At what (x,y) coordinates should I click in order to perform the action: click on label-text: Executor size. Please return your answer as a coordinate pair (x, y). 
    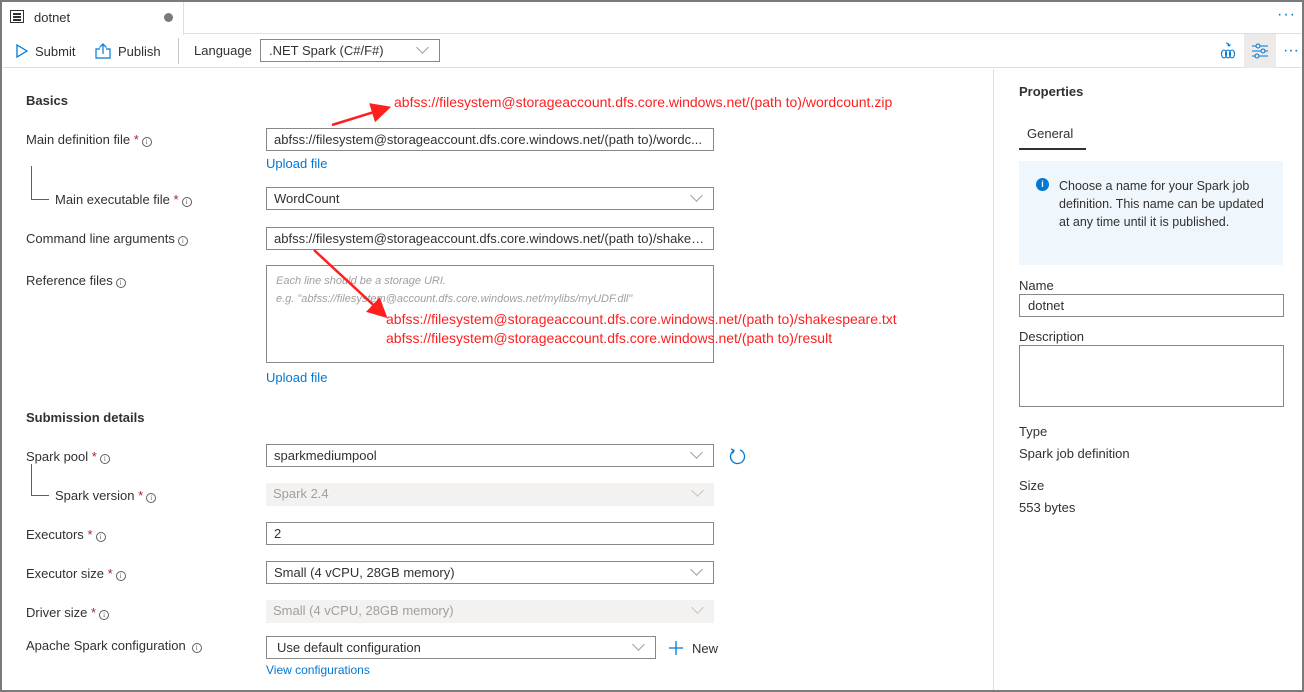
    Looking at the image, I should click on (65, 573).